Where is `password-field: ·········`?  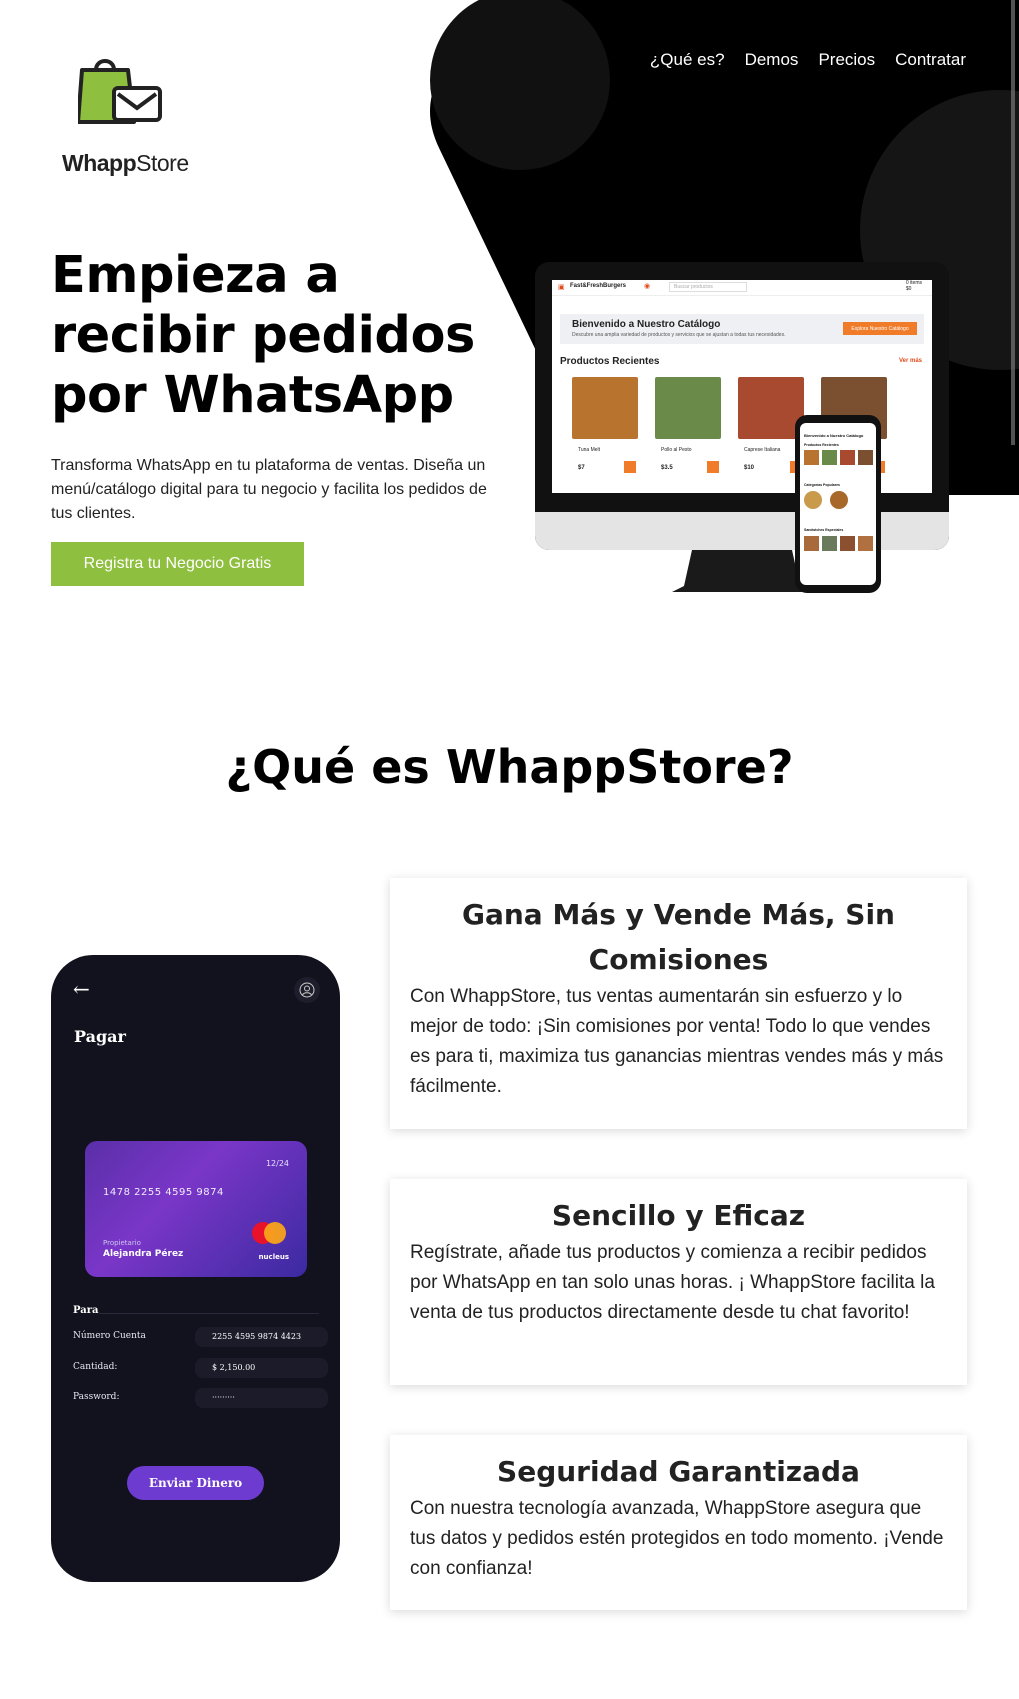 password-field: ········· is located at coordinates (261, 1398).